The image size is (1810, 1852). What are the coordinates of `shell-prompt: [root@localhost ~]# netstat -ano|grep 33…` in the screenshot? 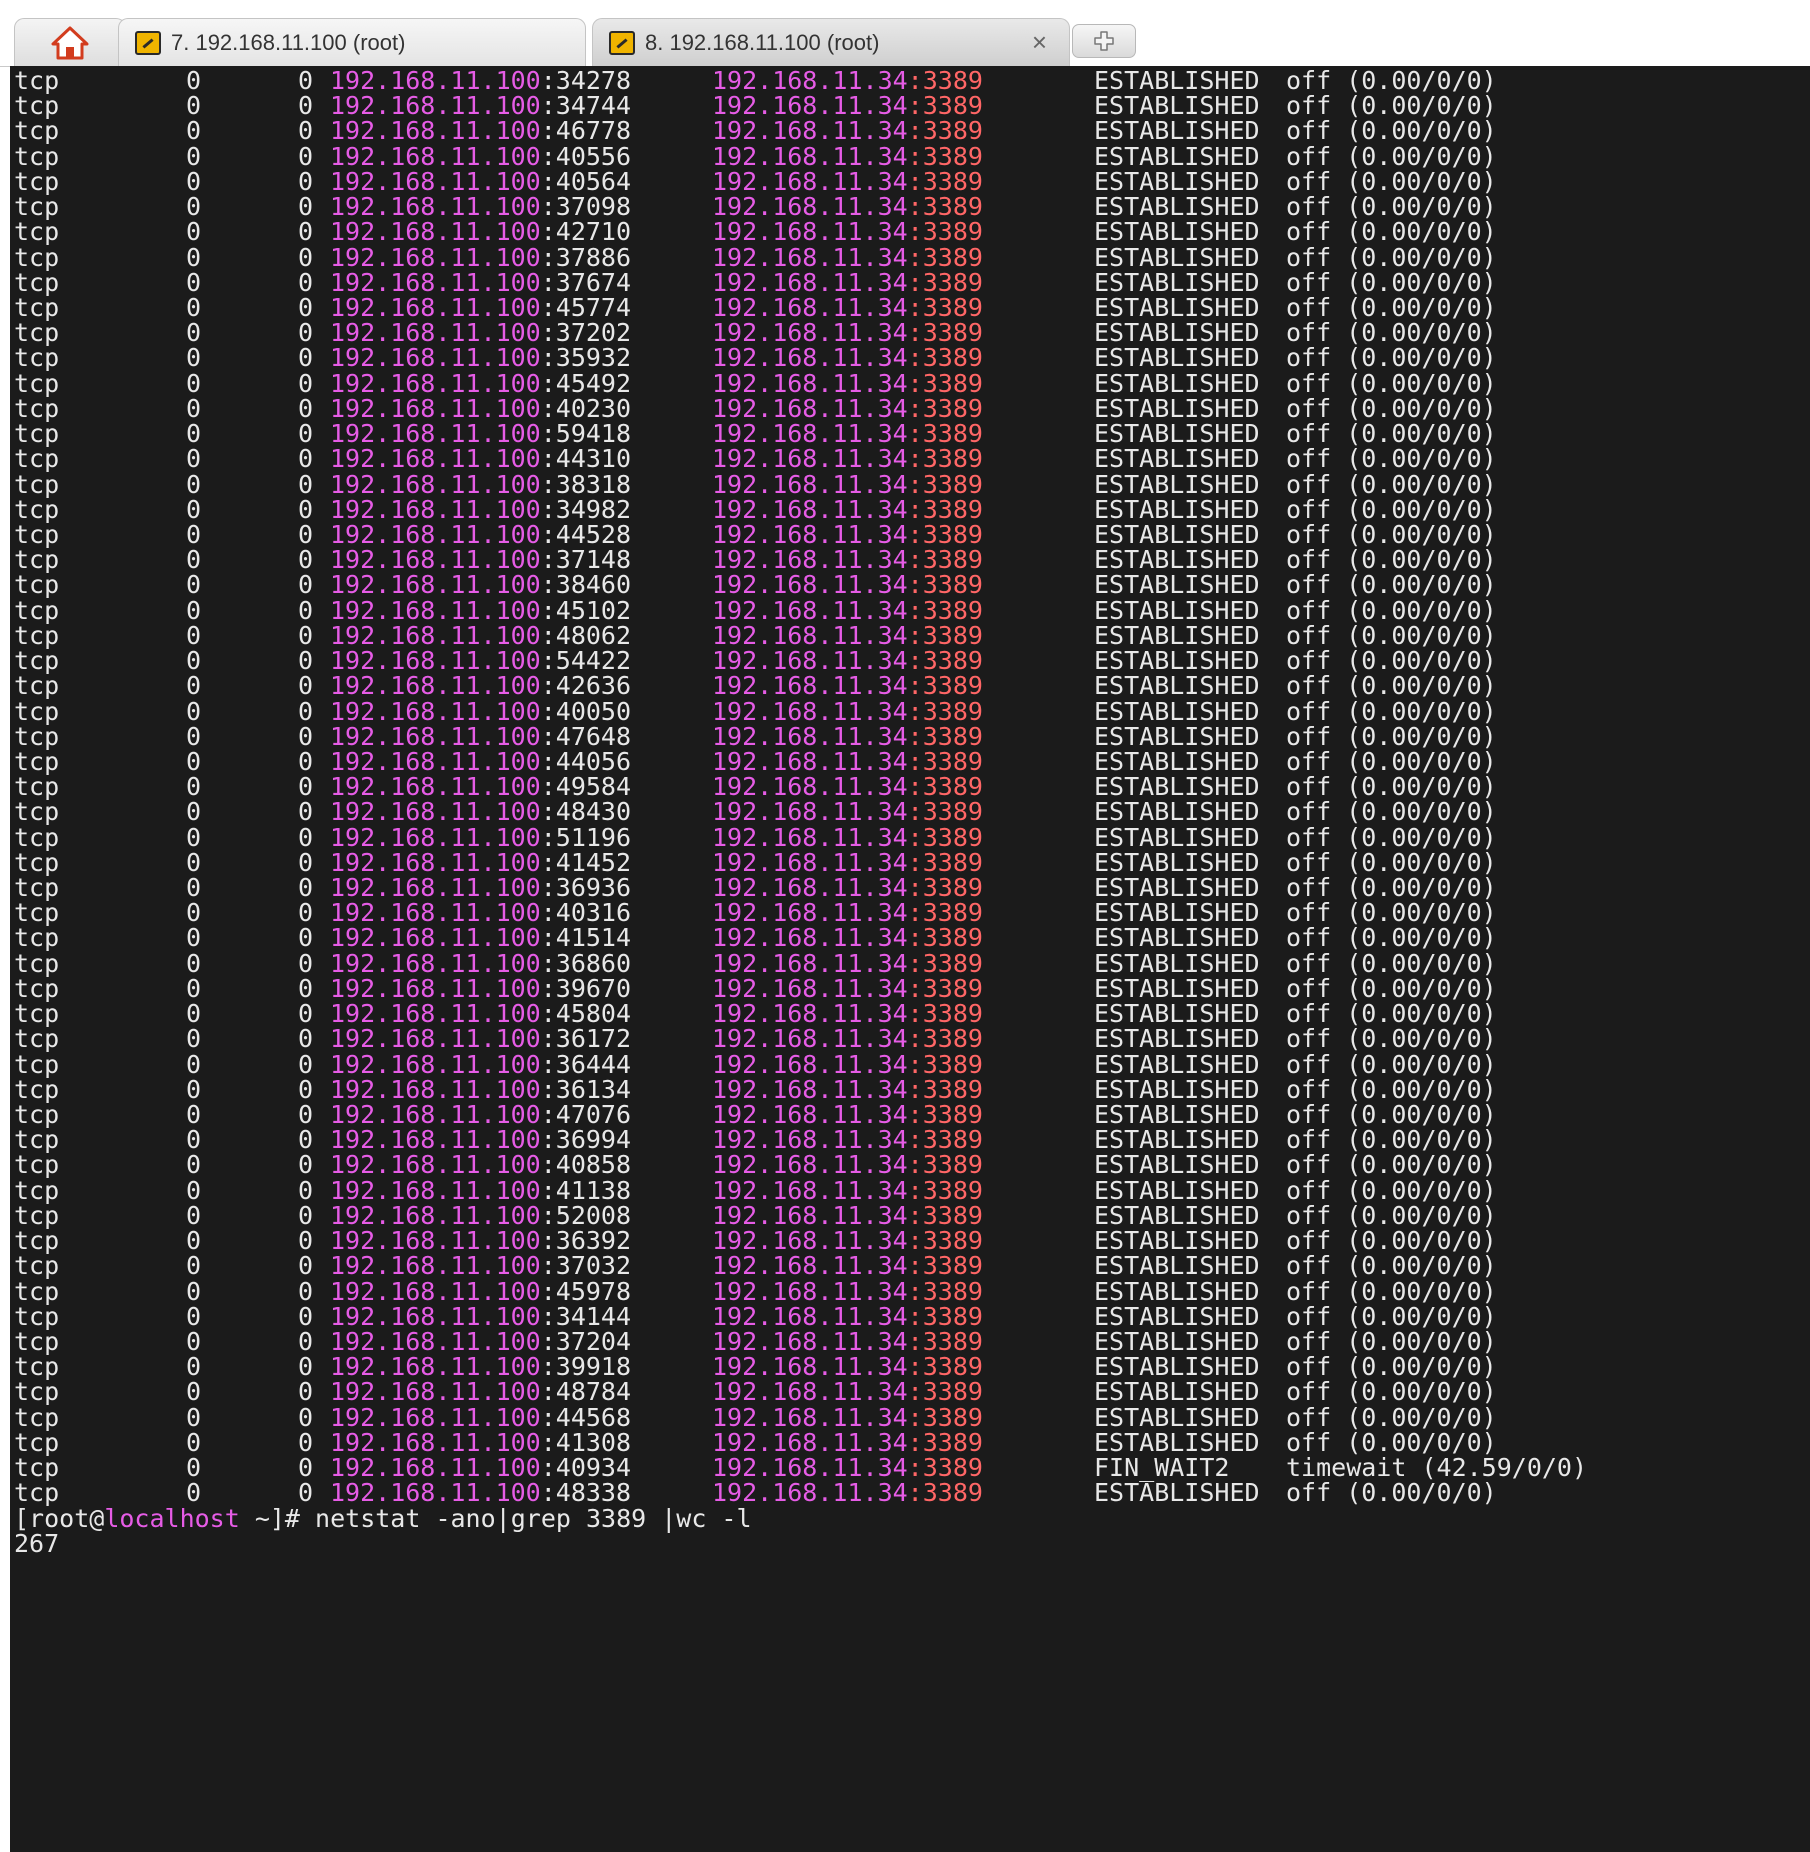 It's located at (383, 1518).